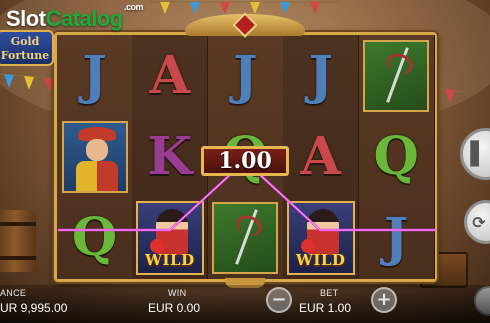 The width and height of the screenshot is (490, 323). What do you see at coordinates (34, 308) in the screenshot?
I see `balance-value: UR 9,995.00` at bounding box center [34, 308].